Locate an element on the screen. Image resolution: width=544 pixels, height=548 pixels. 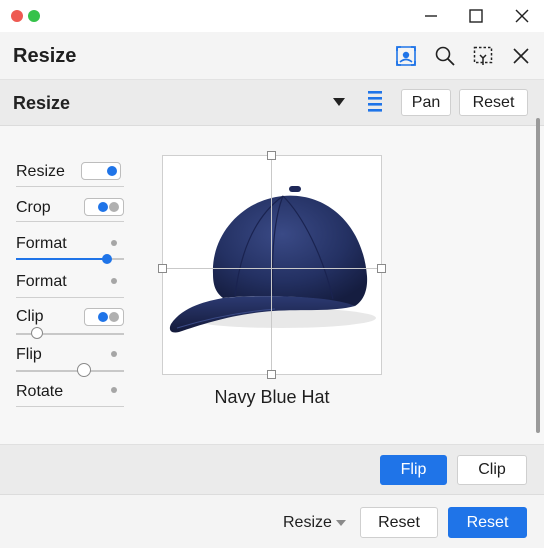
clip-slider-knob is located at coordinates (37, 333).